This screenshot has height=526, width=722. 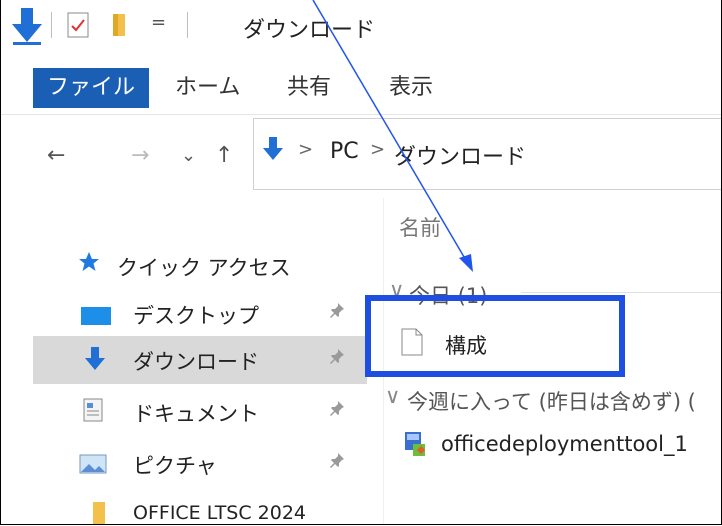 What do you see at coordinates (392, 136) in the screenshot?
I see `annotation-arrow` at bounding box center [392, 136].